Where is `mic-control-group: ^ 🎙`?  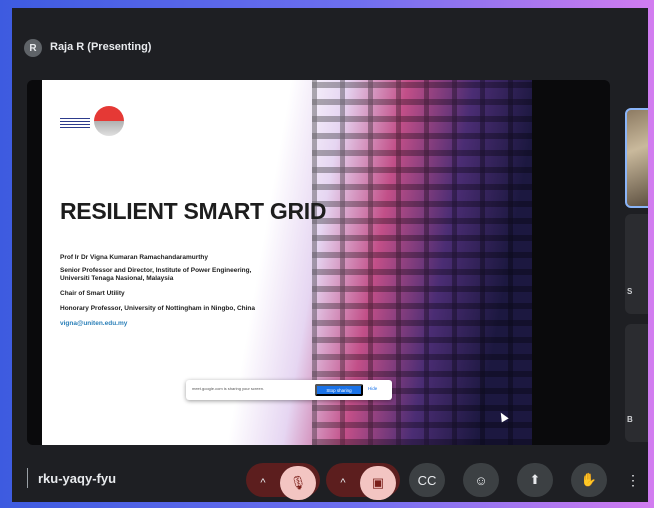 mic-control-group: ^ 🎙 is located at coordinates (283, 481).